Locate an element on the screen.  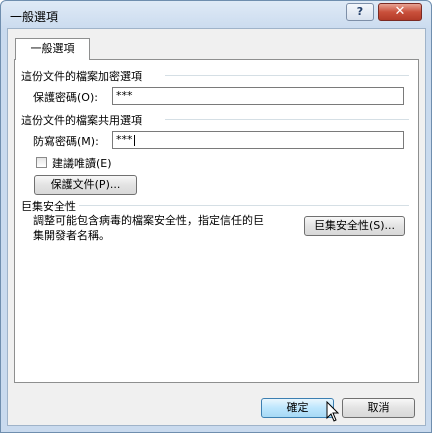
cancel-button: 取消 is located at coordinates (378, 408).